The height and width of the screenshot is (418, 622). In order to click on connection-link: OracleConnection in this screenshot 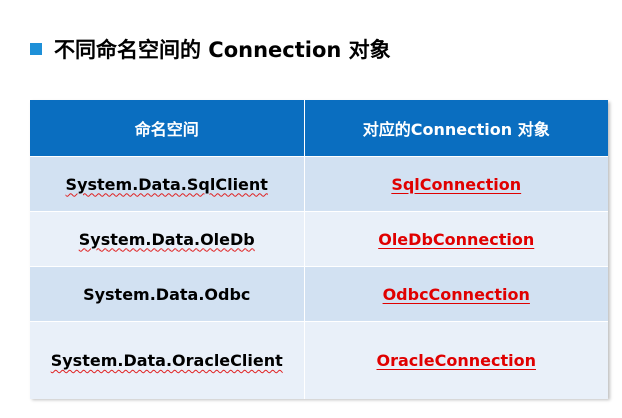, I will do `click(456, 360)`.